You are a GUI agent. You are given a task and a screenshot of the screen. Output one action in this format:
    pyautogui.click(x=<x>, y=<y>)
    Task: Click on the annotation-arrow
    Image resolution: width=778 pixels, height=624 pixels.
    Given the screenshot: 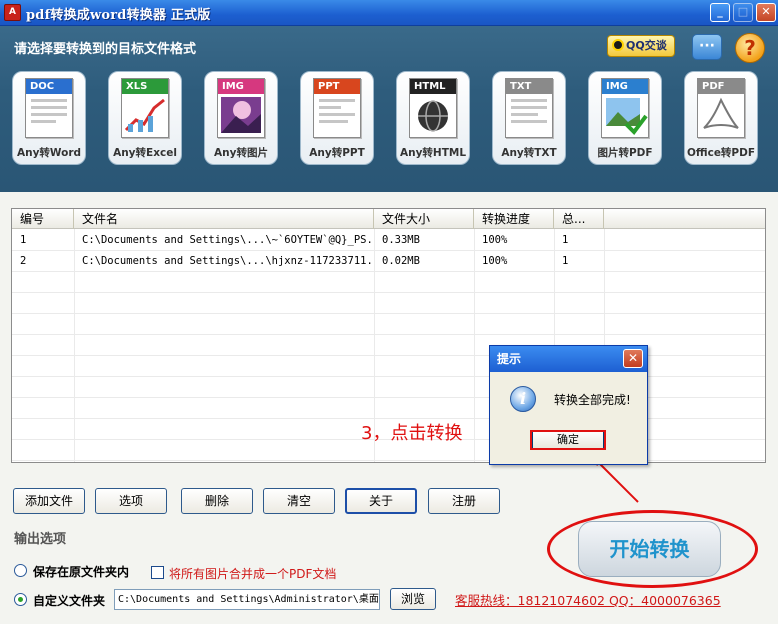 What is the action you would take?
    pyautogui.click(x=614, y=478)
    